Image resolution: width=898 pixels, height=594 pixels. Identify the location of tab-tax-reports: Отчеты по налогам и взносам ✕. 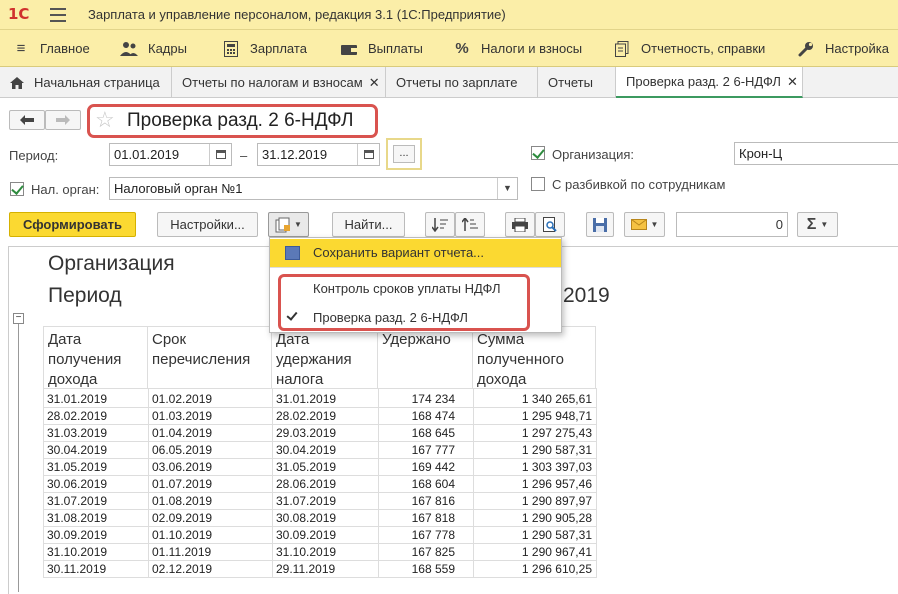
(279, 82).